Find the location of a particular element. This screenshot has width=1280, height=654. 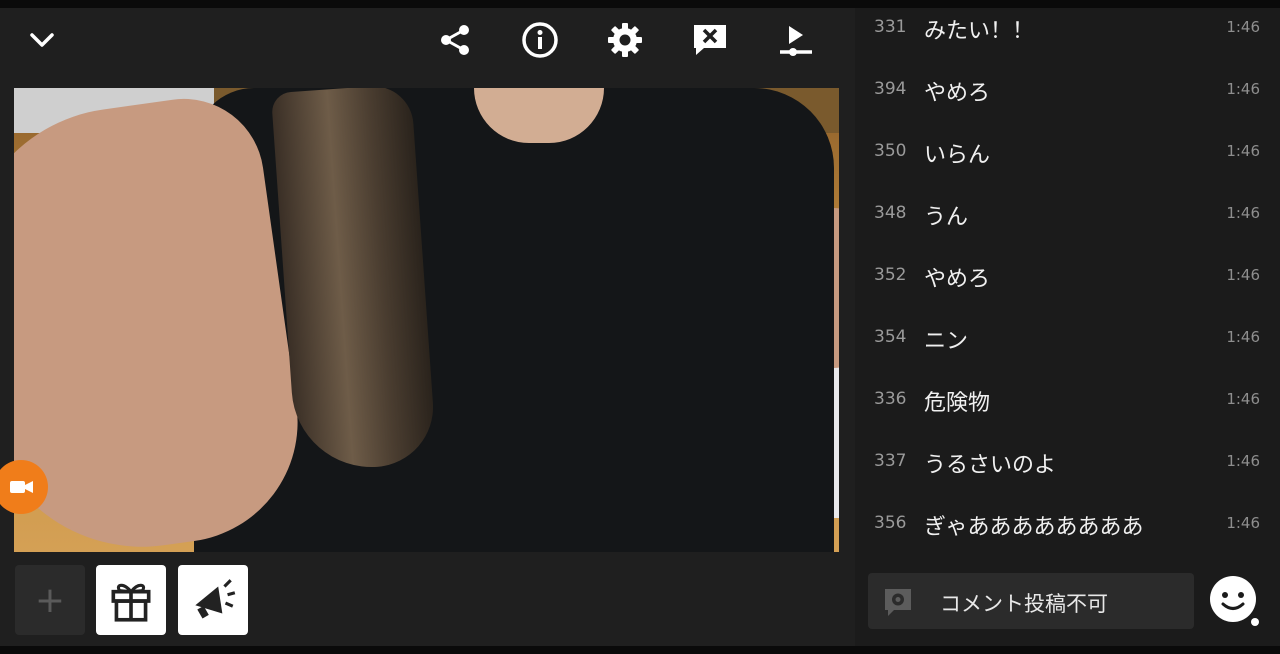

comment-number: 350 is located at coordinates (890, 151).